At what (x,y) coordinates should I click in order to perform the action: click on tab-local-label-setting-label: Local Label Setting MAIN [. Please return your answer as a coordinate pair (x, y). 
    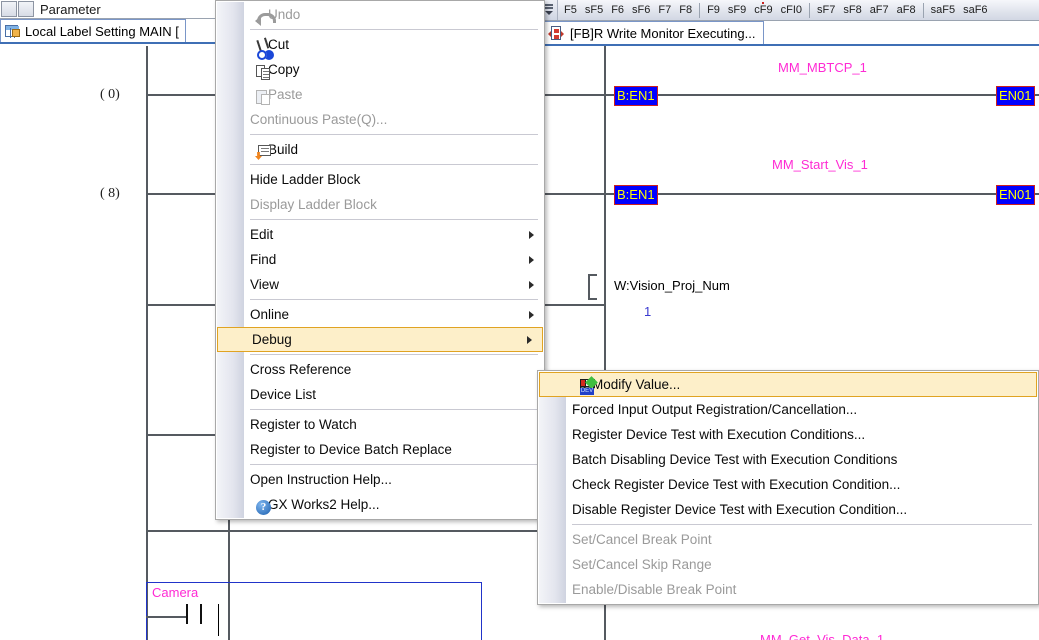
    Looking at the image, I should click on (102, 31).